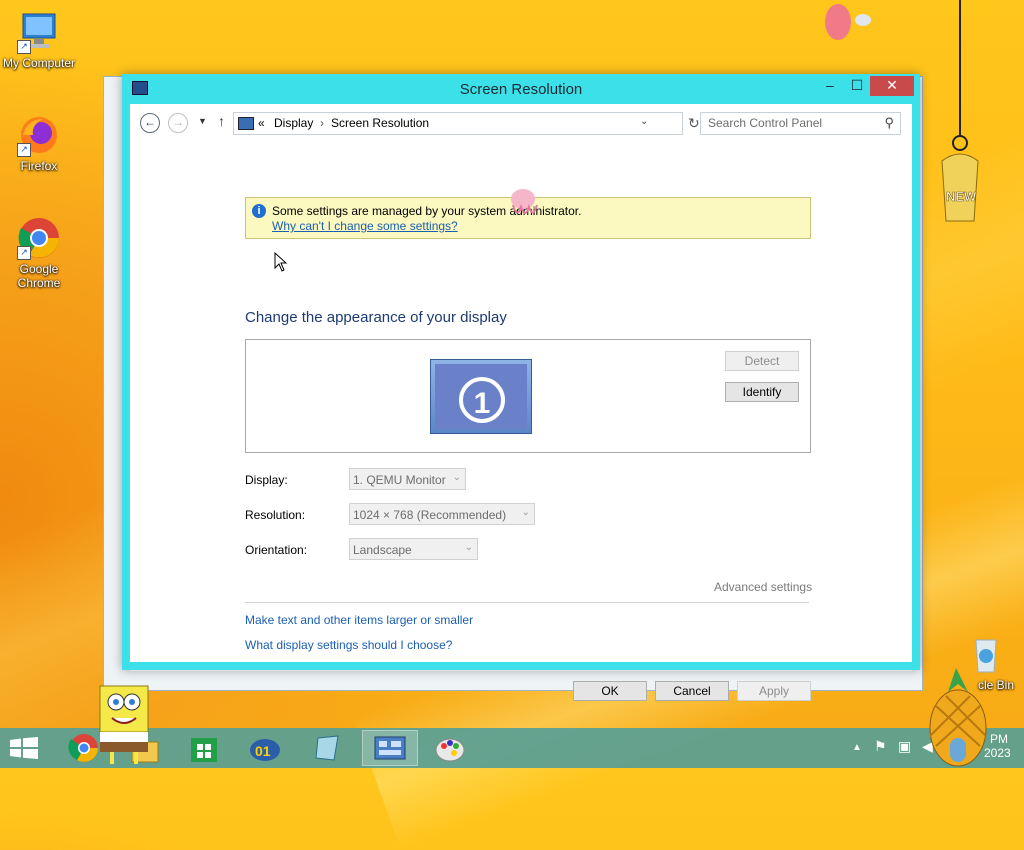  Describe the element at coordinates (527, 602) in the screenshot. I see `divider` at that location.